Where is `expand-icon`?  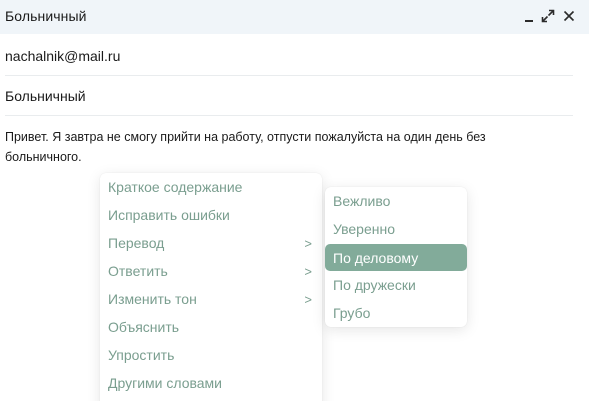 expand-icon is located at coordinates (548, 16).